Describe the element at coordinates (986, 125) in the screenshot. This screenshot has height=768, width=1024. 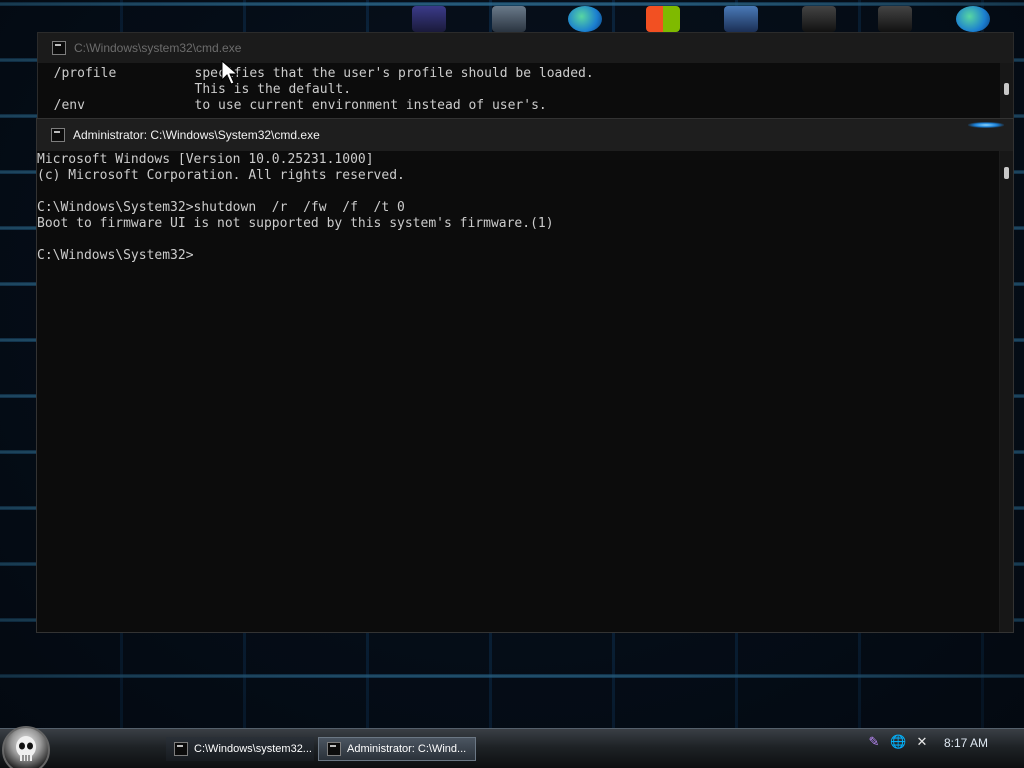
I see `decorative-glint` at that location.